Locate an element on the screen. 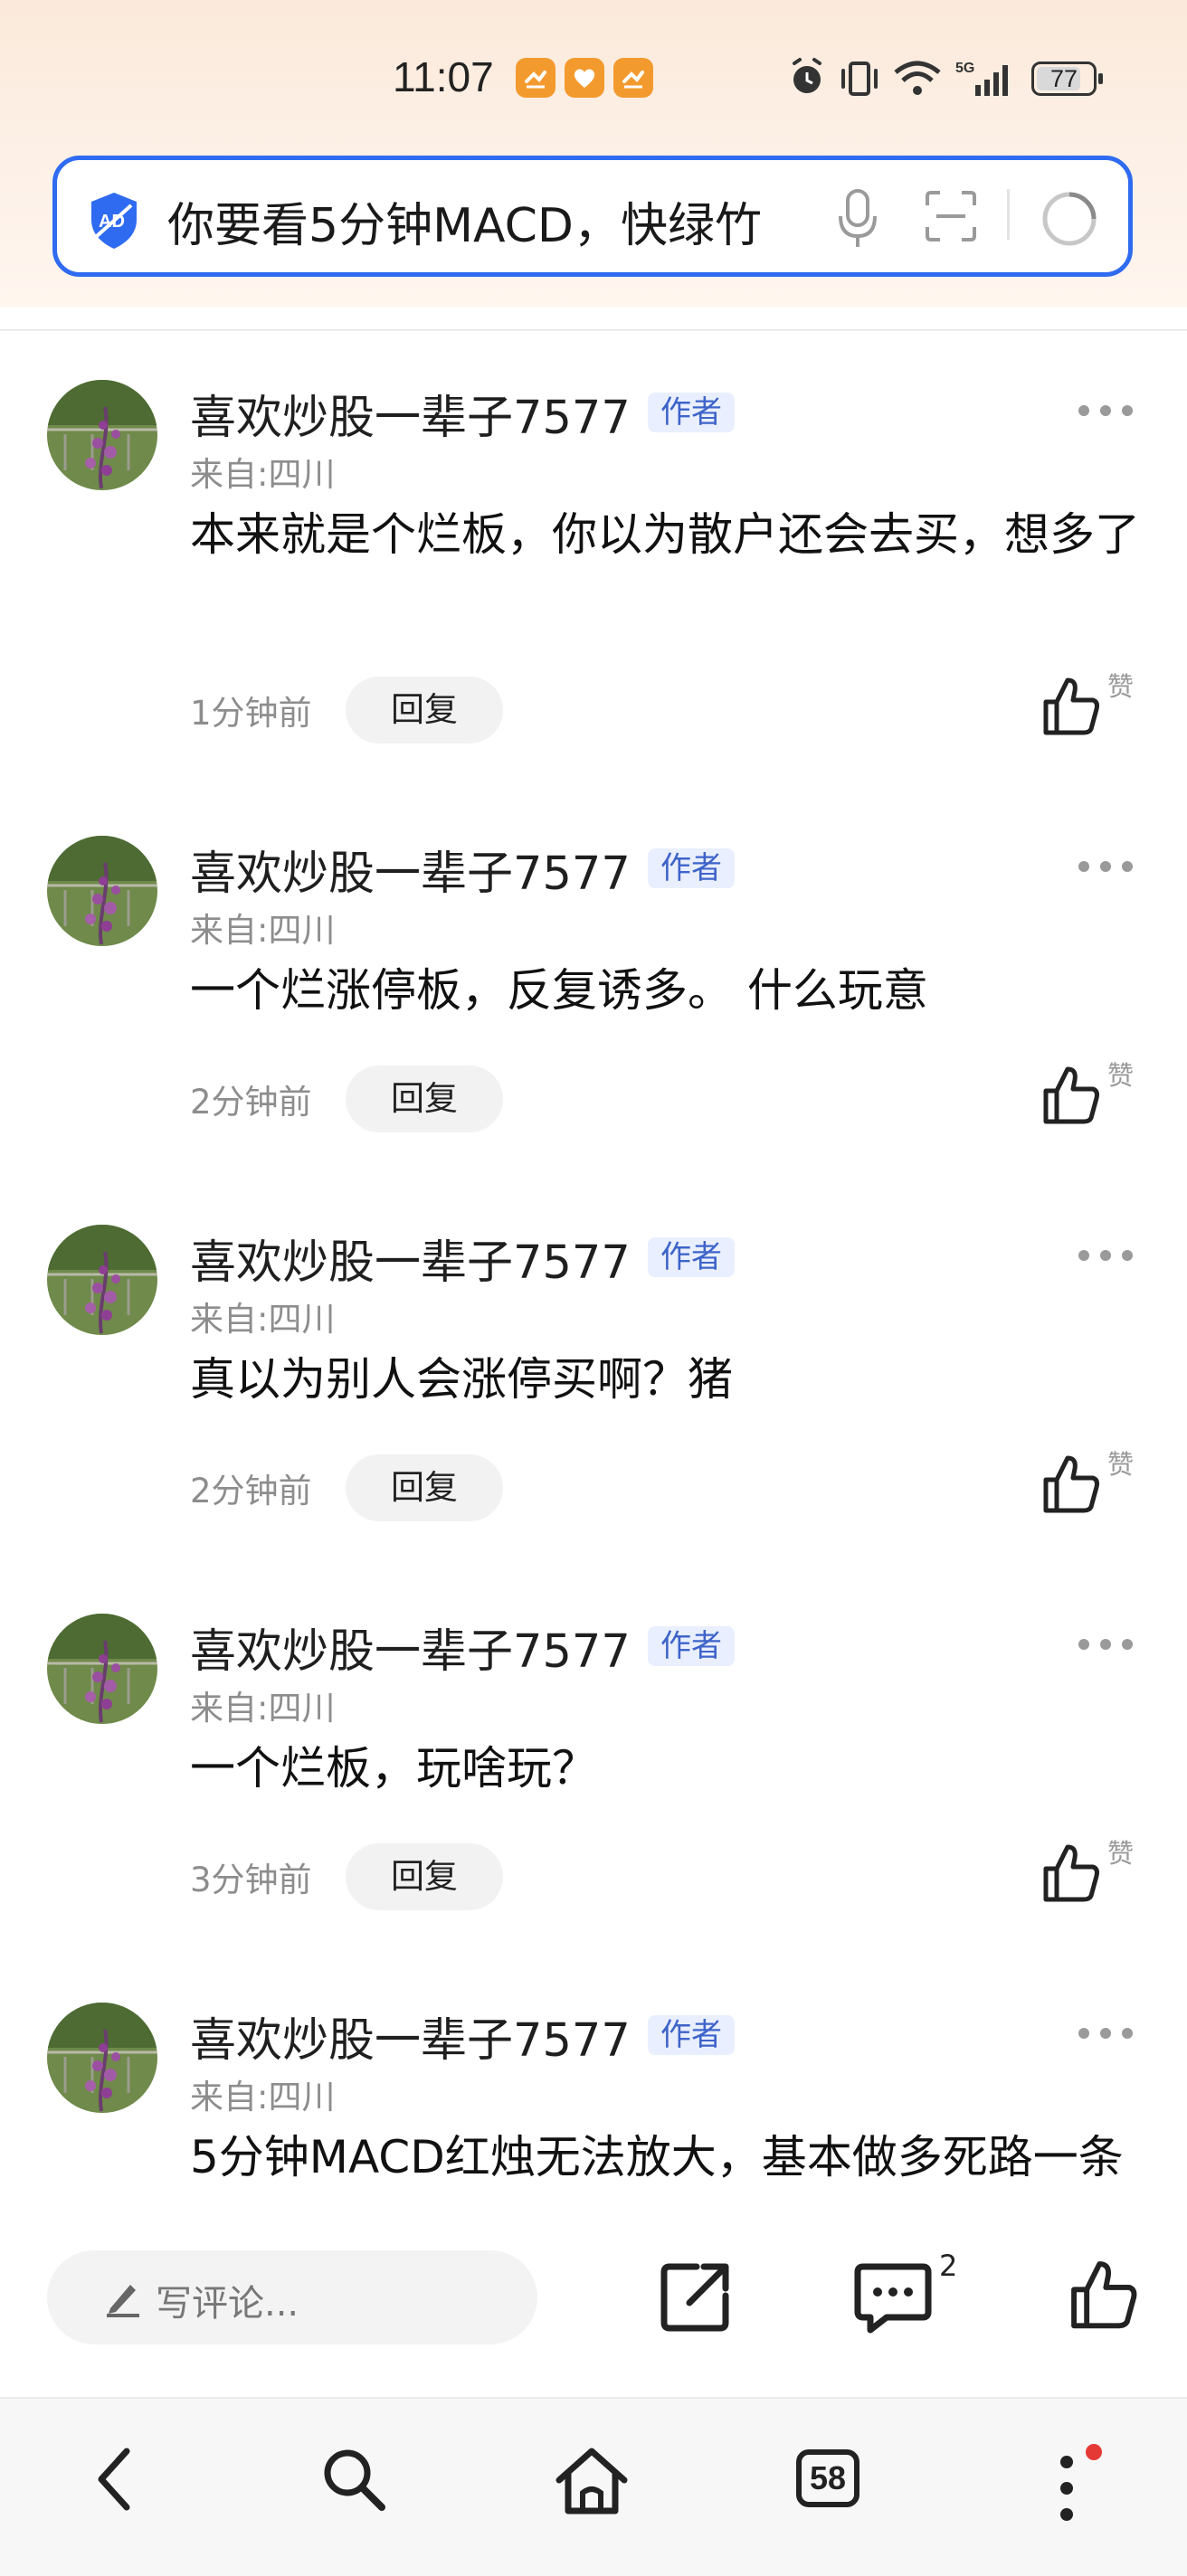 This screenshot has width=1187, height=2576. home-icon is located at coordinates (592, 2481).